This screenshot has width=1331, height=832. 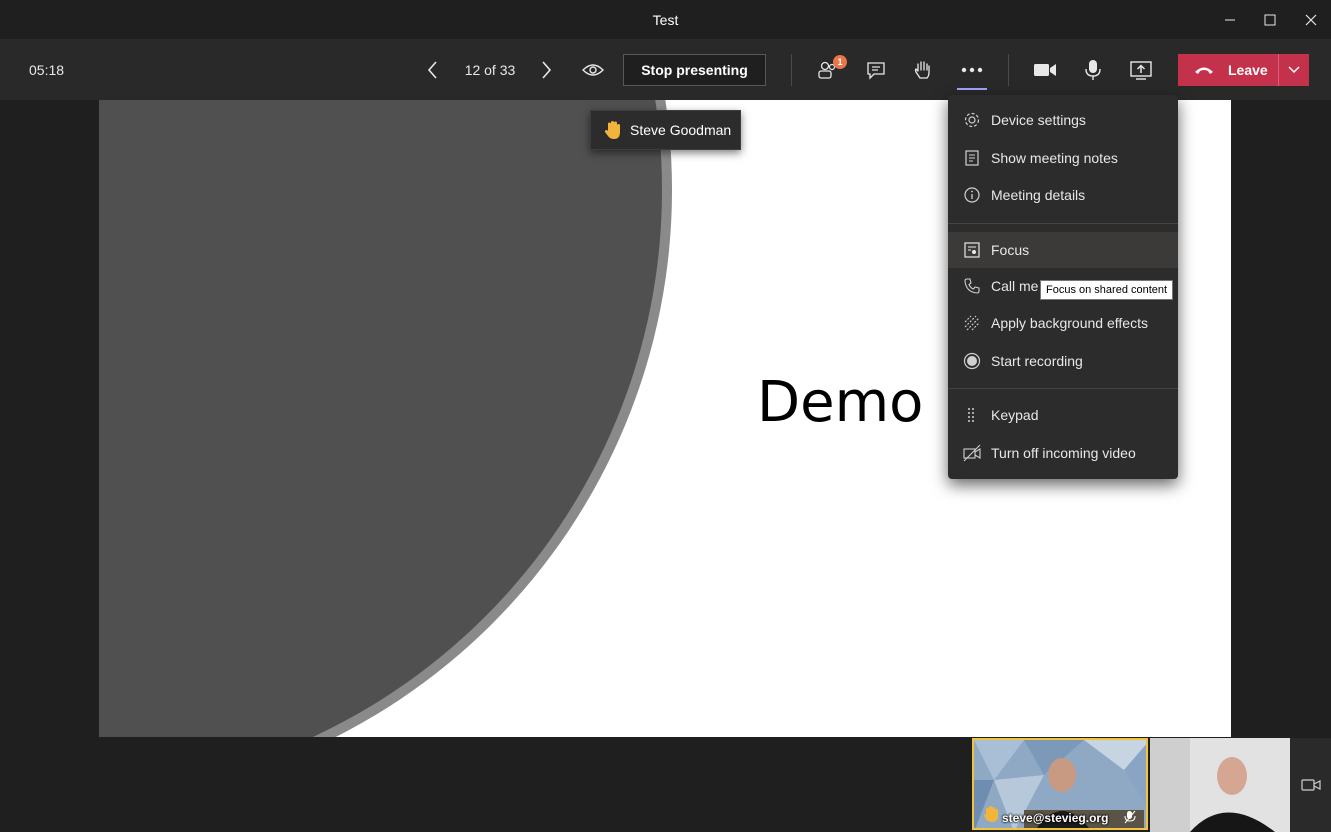 What do you see at coordinates (694, 70) in the screenshot?
I see `stop-presenting-button: Stop presenting` at bounding box center [694, 70].